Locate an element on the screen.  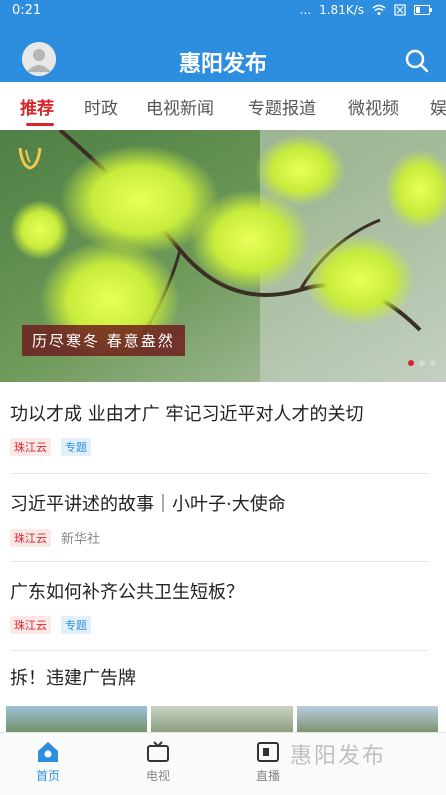
news-thumbnails is located at coordinates (222, 720).